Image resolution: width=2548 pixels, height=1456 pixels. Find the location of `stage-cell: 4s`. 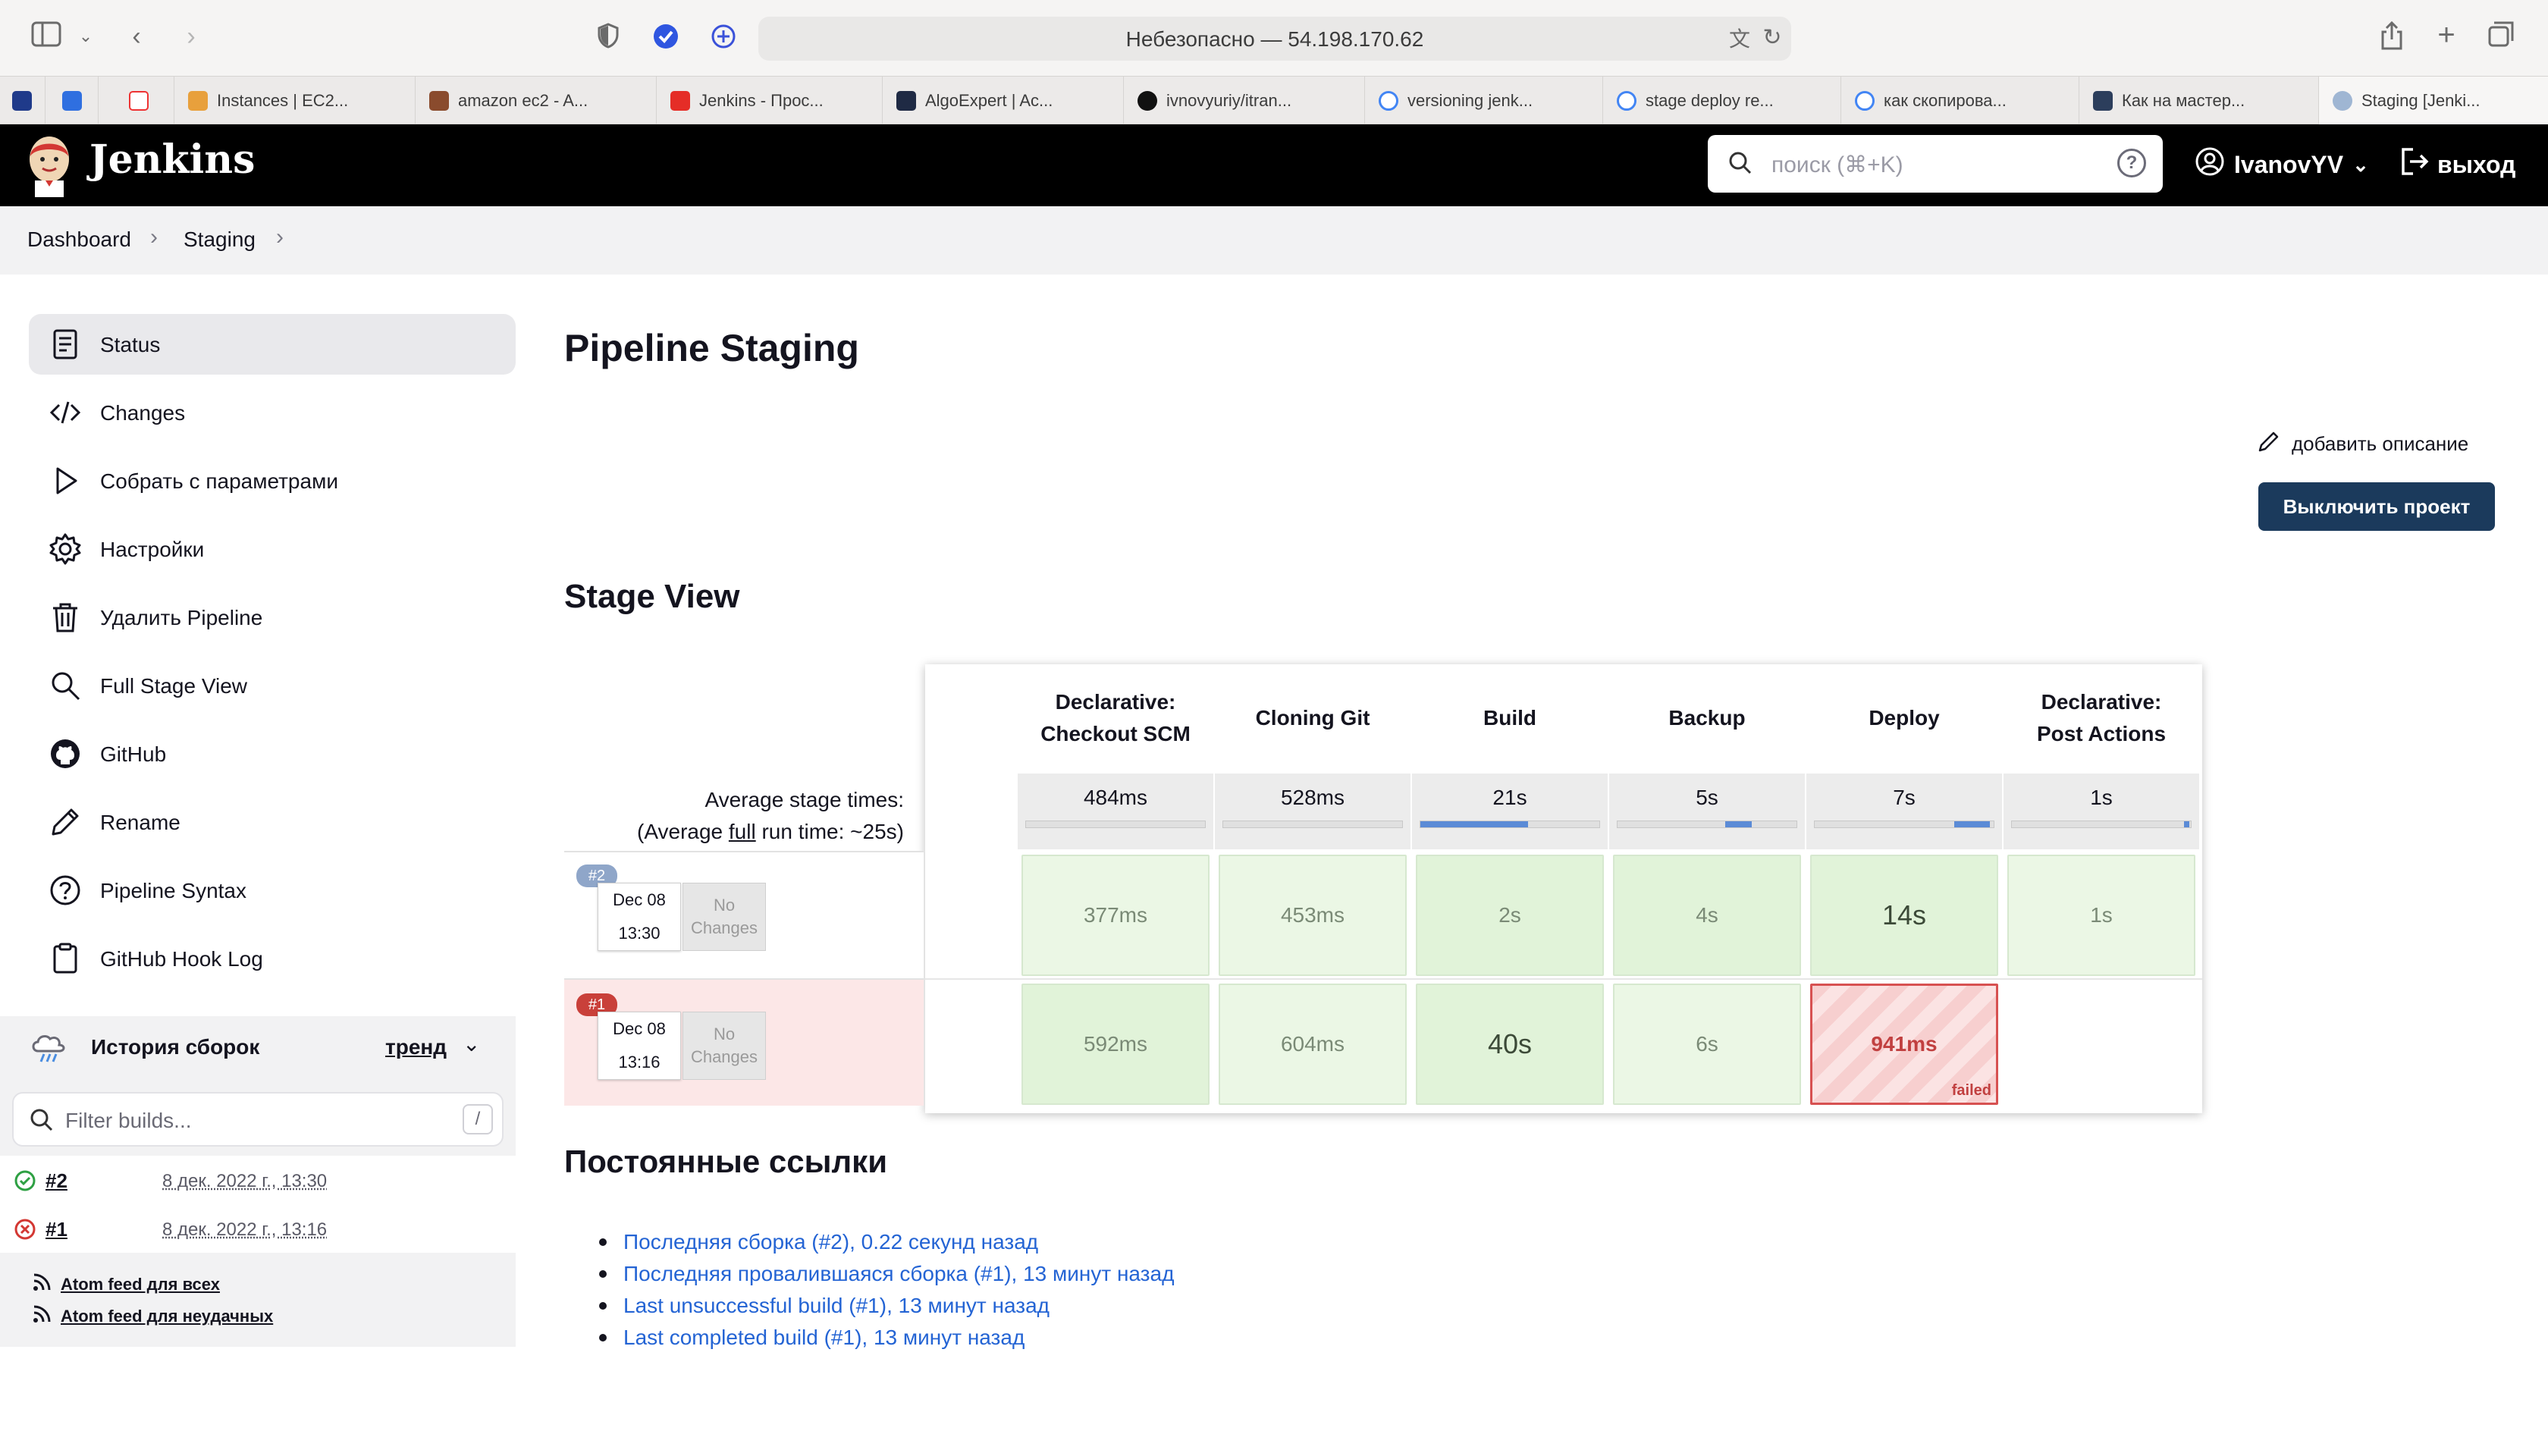

stage-cell: 4s is located at coordinates (1707, 915).